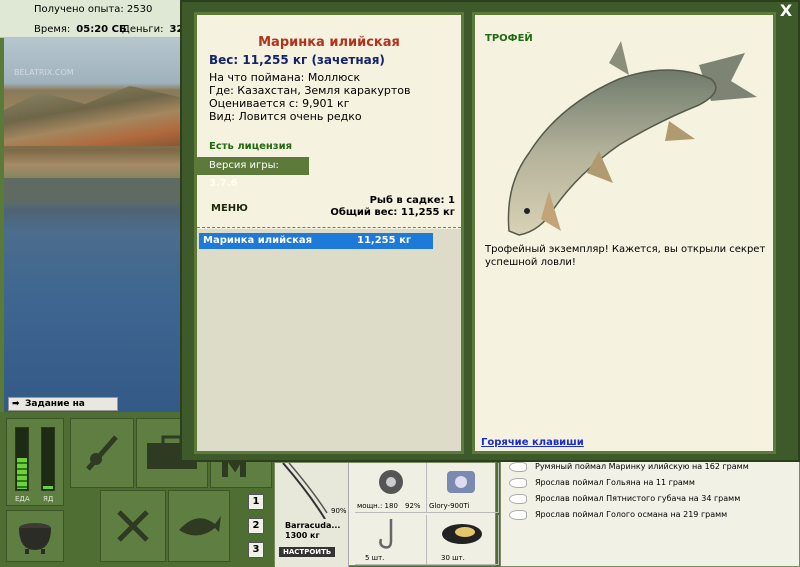 This screenshot has width=800, height=567. I want to click on food-meter-fill, so click(22, 473).